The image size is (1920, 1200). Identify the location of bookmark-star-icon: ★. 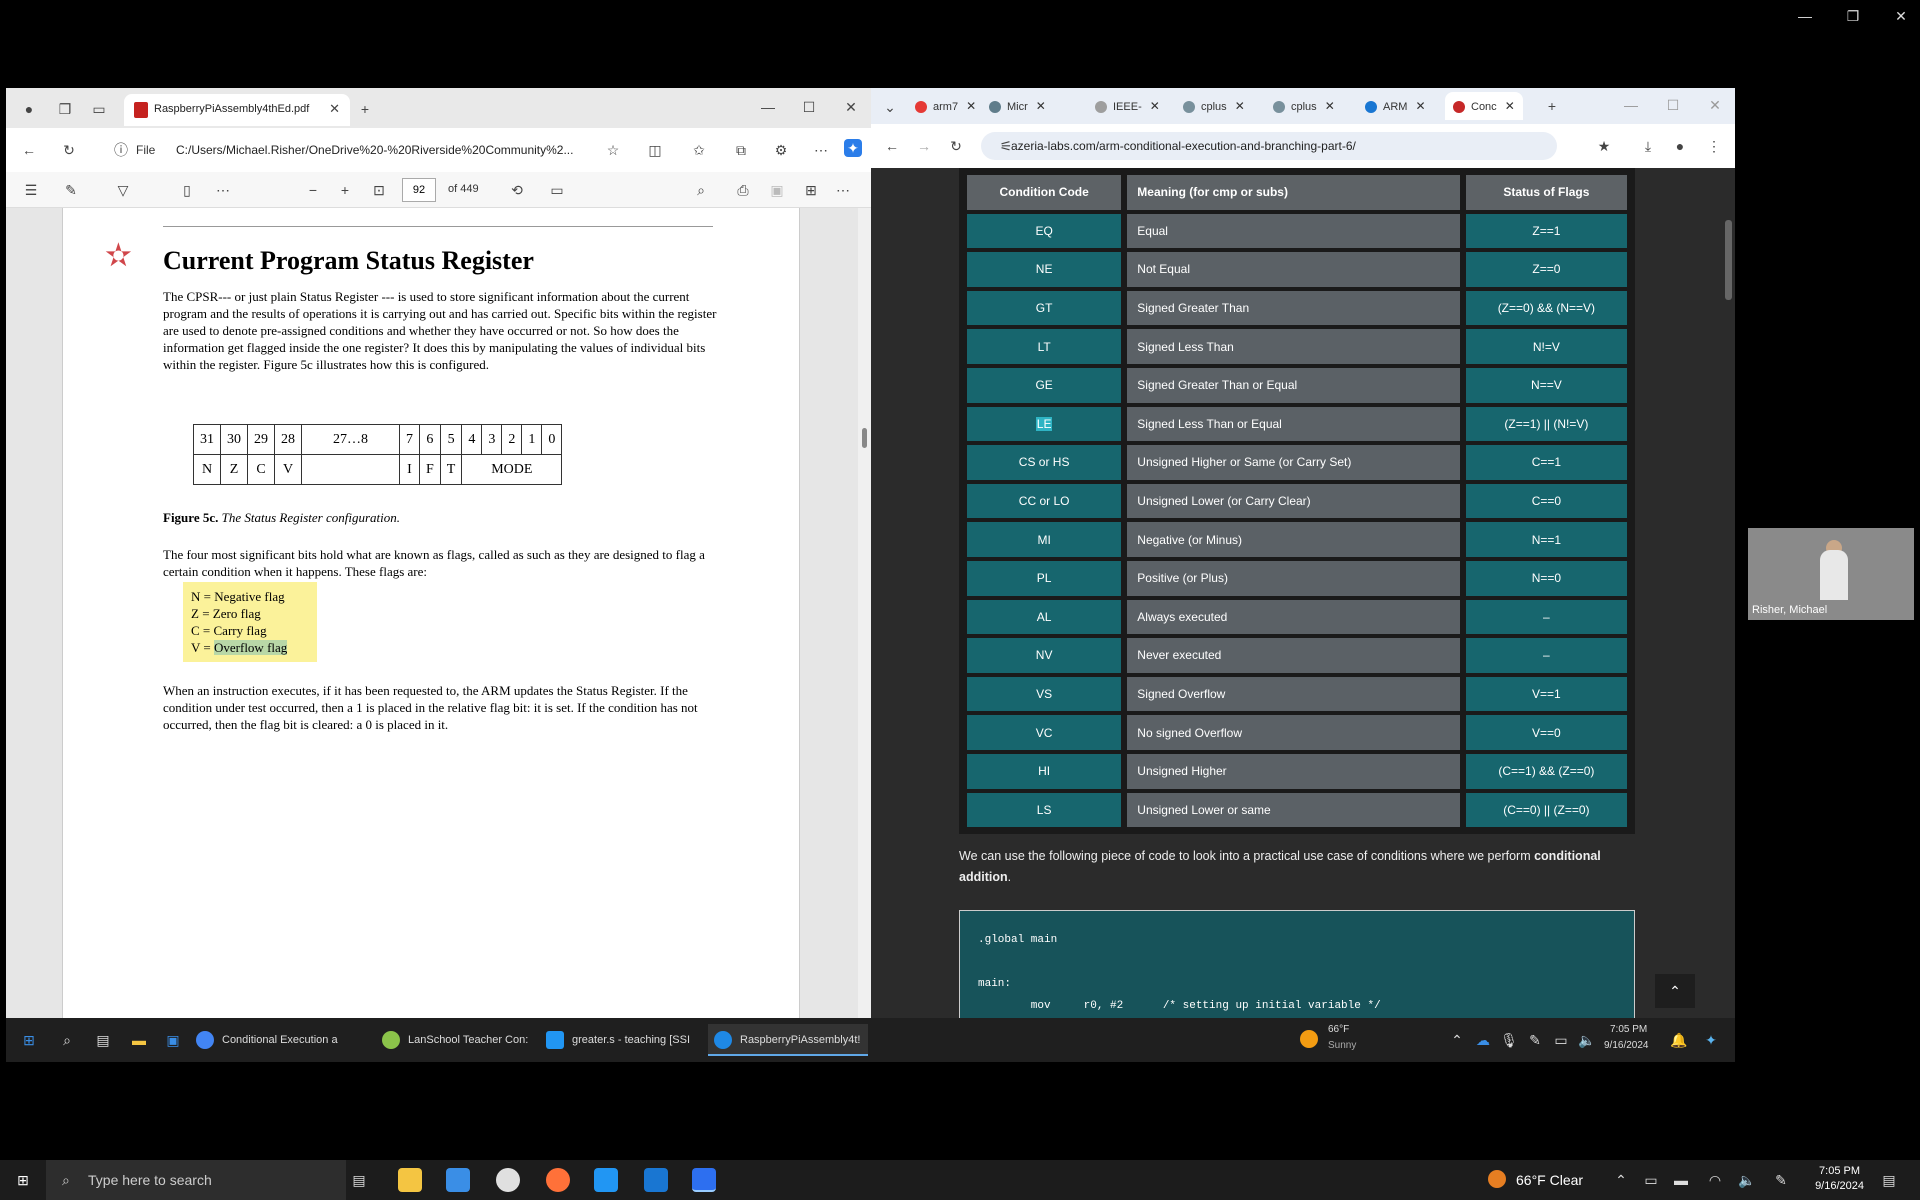
(1604, 146).